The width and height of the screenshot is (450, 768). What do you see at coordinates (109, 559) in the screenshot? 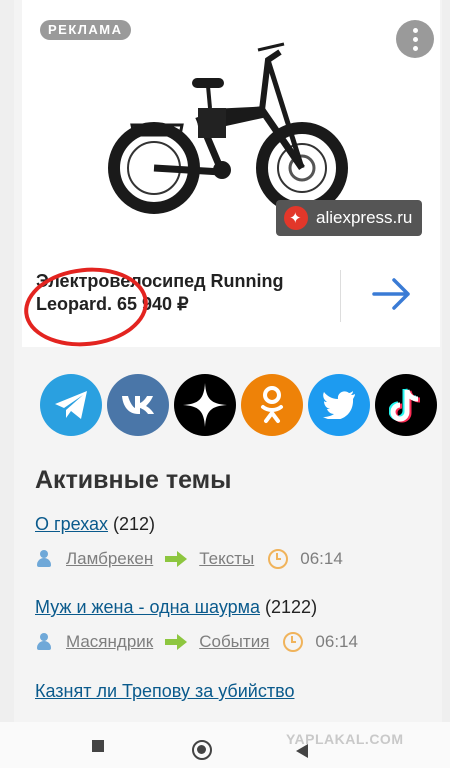
I see `author-link: Ламбрекен` at bounding box center [109, 559].